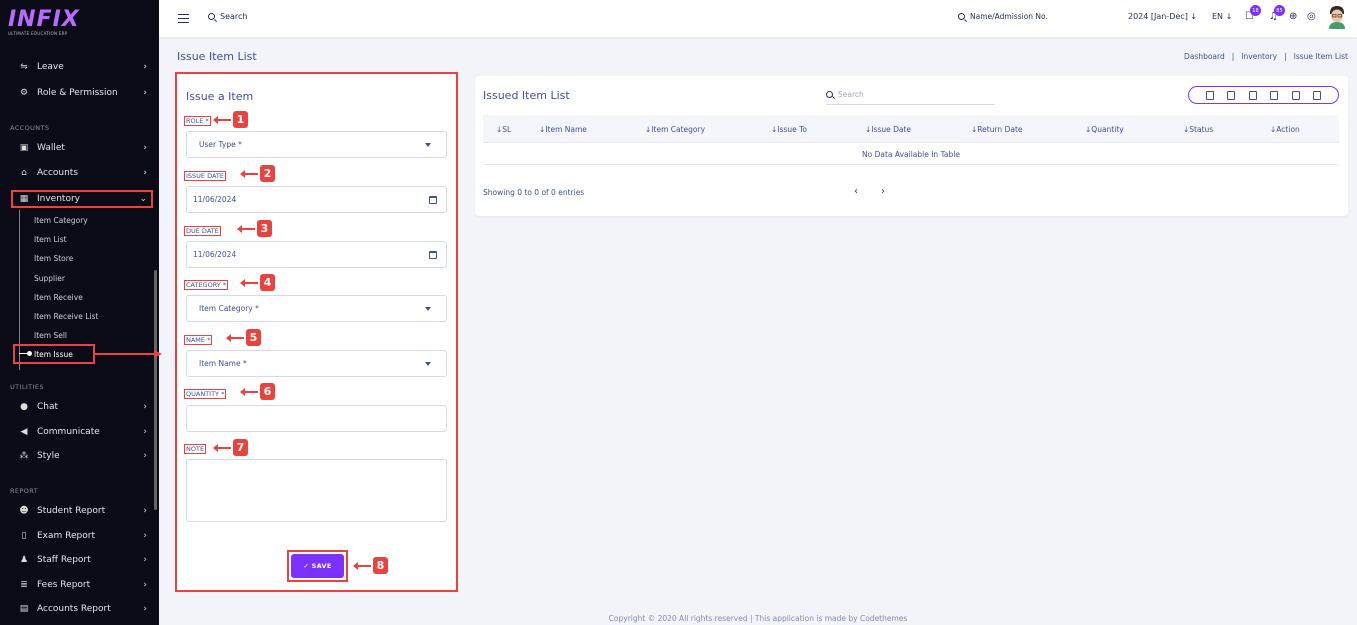 The image size is (1357, 625). I want to click on role-select: User Type *, so click(316, 144).